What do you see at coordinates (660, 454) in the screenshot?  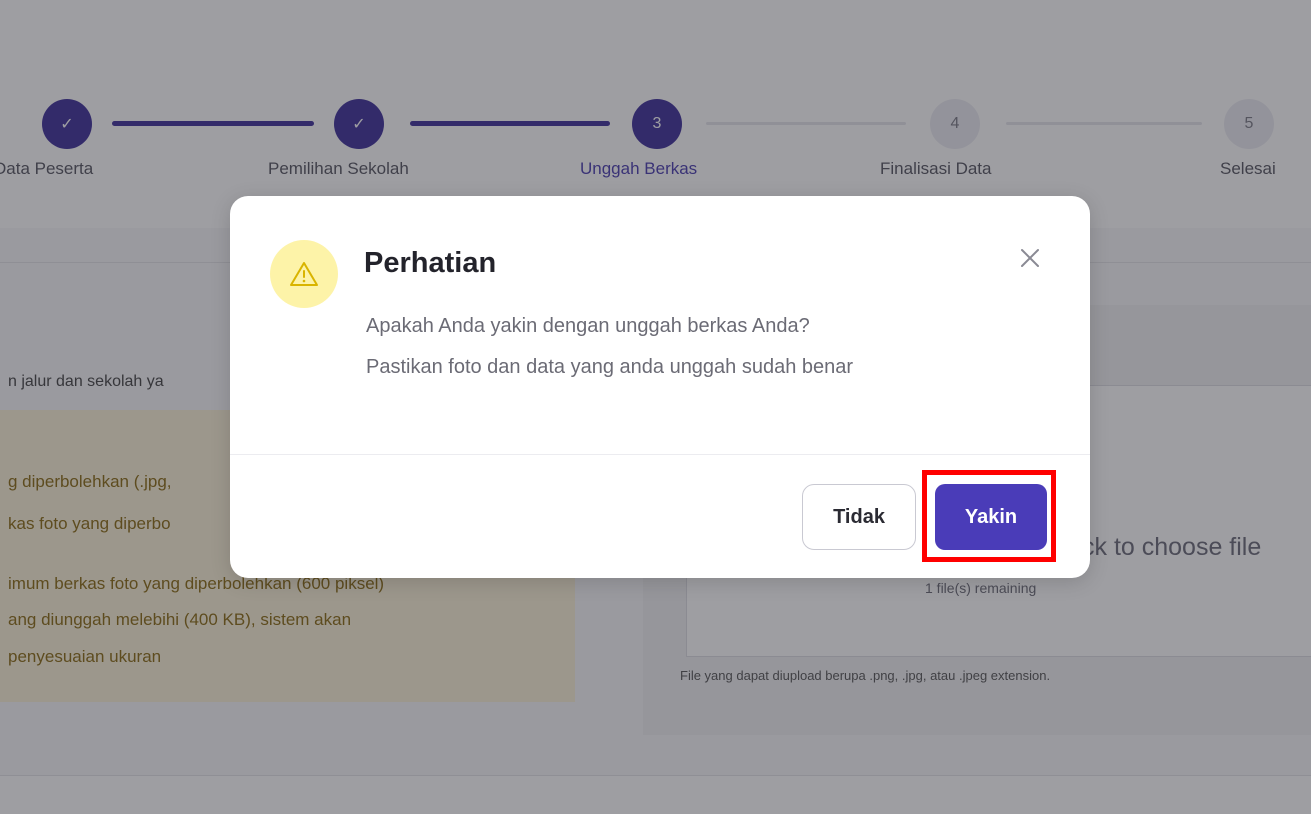 I see `dialog-divider` at bounding box center [660, 454].